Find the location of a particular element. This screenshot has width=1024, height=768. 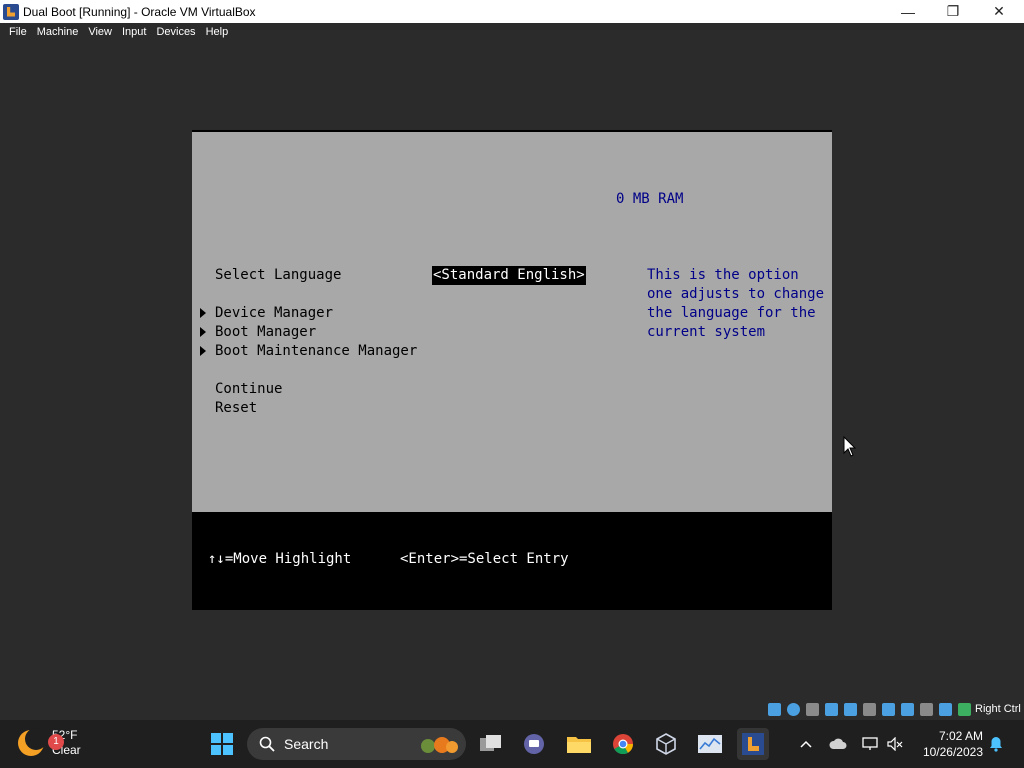

reset-item: Reset is located at coordinates (236, 408).